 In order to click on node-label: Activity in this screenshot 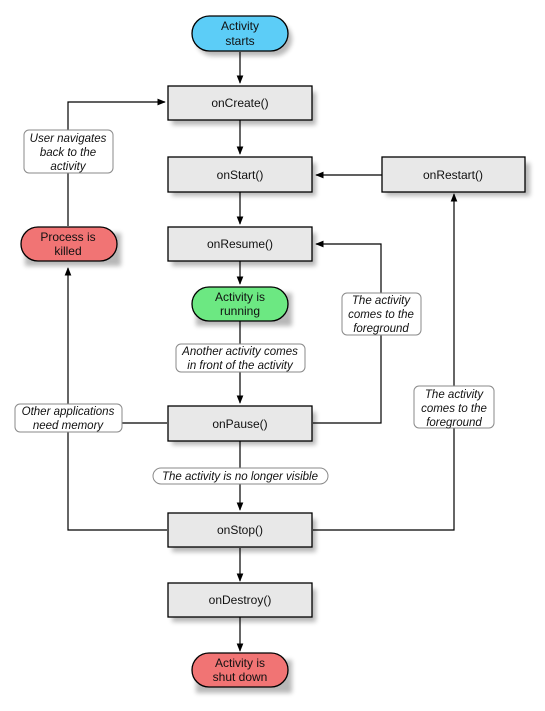, I will do `click(240, 26)`.